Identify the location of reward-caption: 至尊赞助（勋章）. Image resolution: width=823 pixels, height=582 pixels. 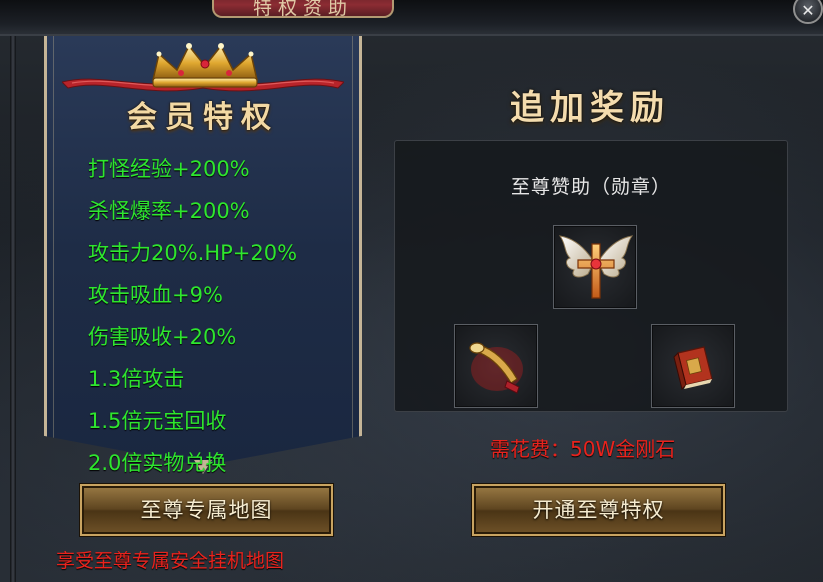
(590, 187).